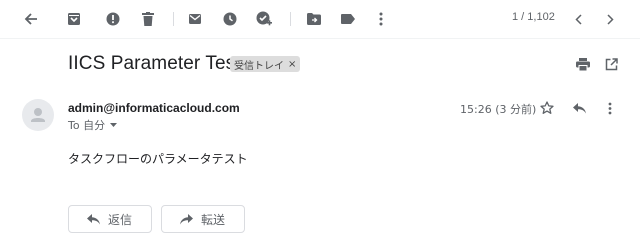 The height and width of the screenshot is (252, 640). What do you see at coordinates (264, 19) in the screenshot?
I see `add-to-tasks-icon` at bounding box center [264, 19].